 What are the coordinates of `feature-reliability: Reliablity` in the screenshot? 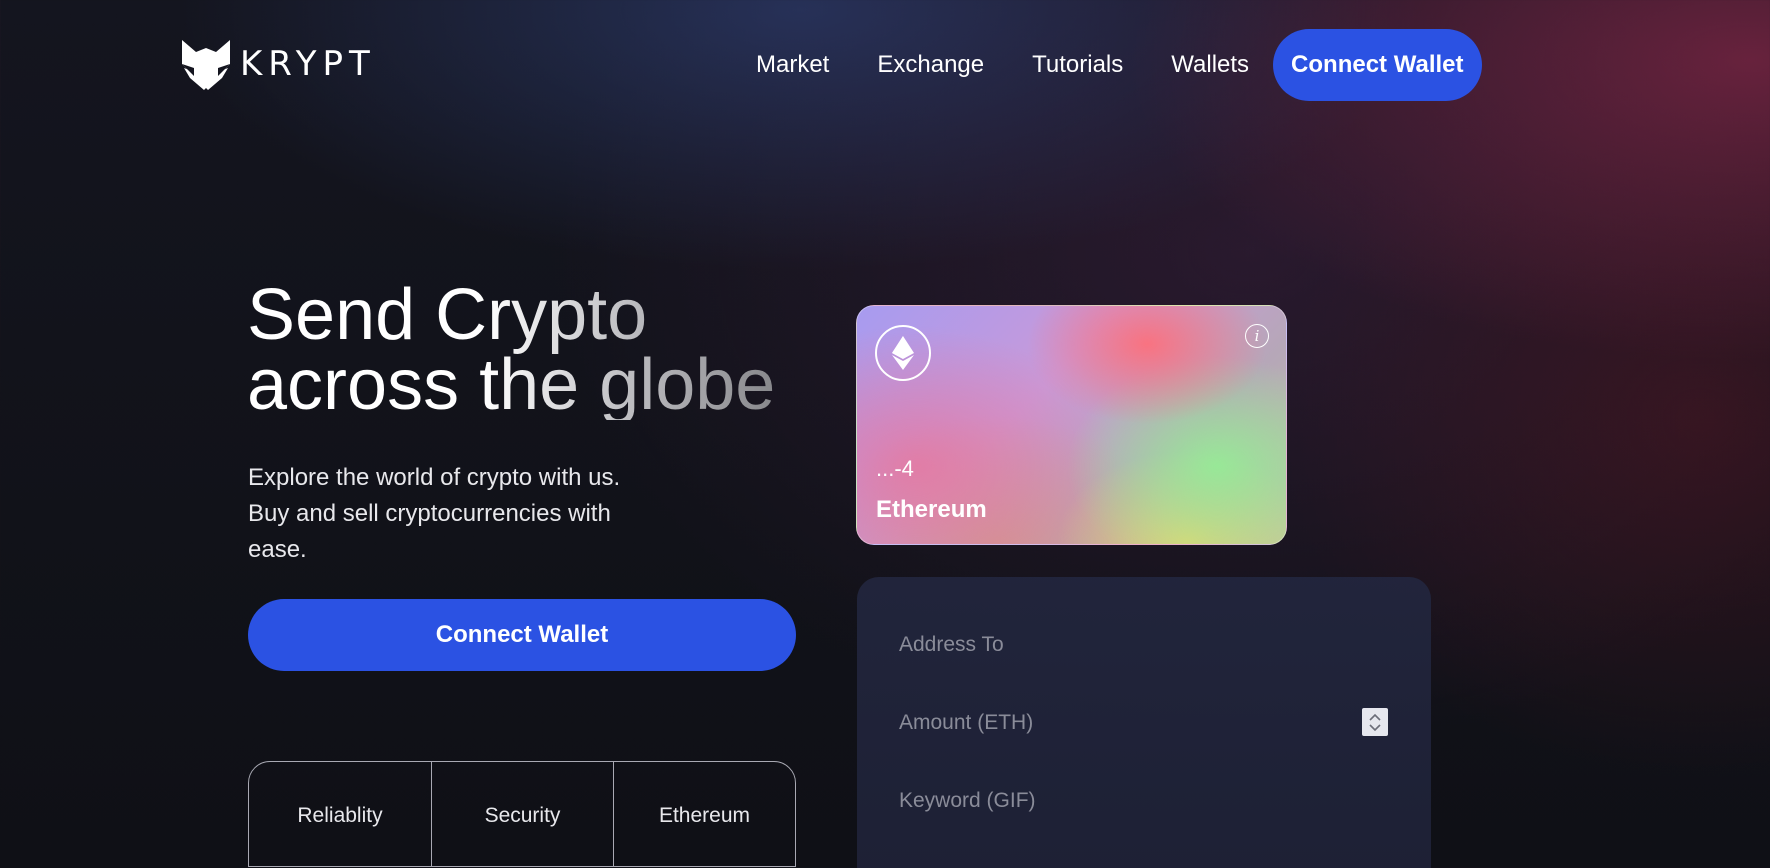 It's located at (340, 814).